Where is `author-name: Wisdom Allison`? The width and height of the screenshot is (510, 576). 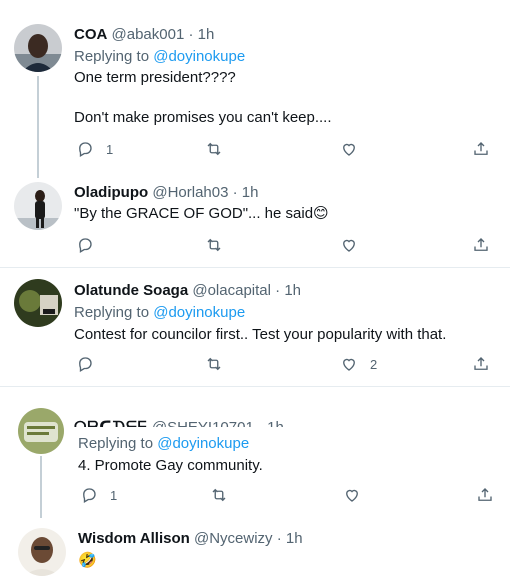 author-name: Wisdom Allison is located at coordinates (134, 538).